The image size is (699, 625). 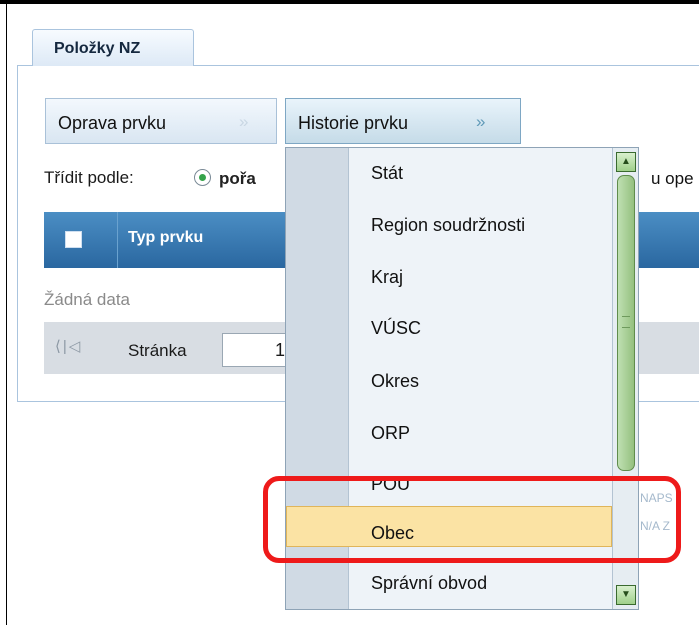 I want to click on left-border, so click(x=6, y=314).